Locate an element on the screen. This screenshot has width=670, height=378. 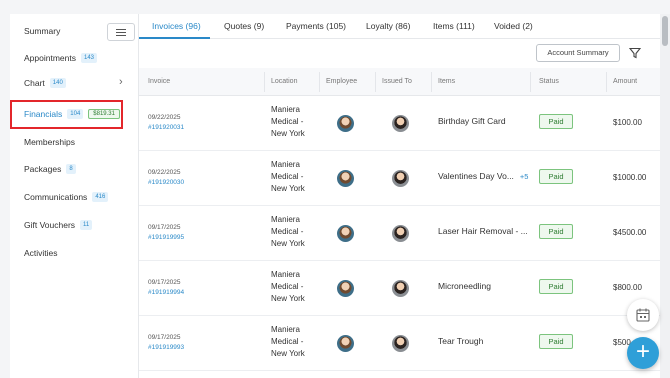
tab-loyalty: Loyalty (86) is located at coordinates (388, 26).